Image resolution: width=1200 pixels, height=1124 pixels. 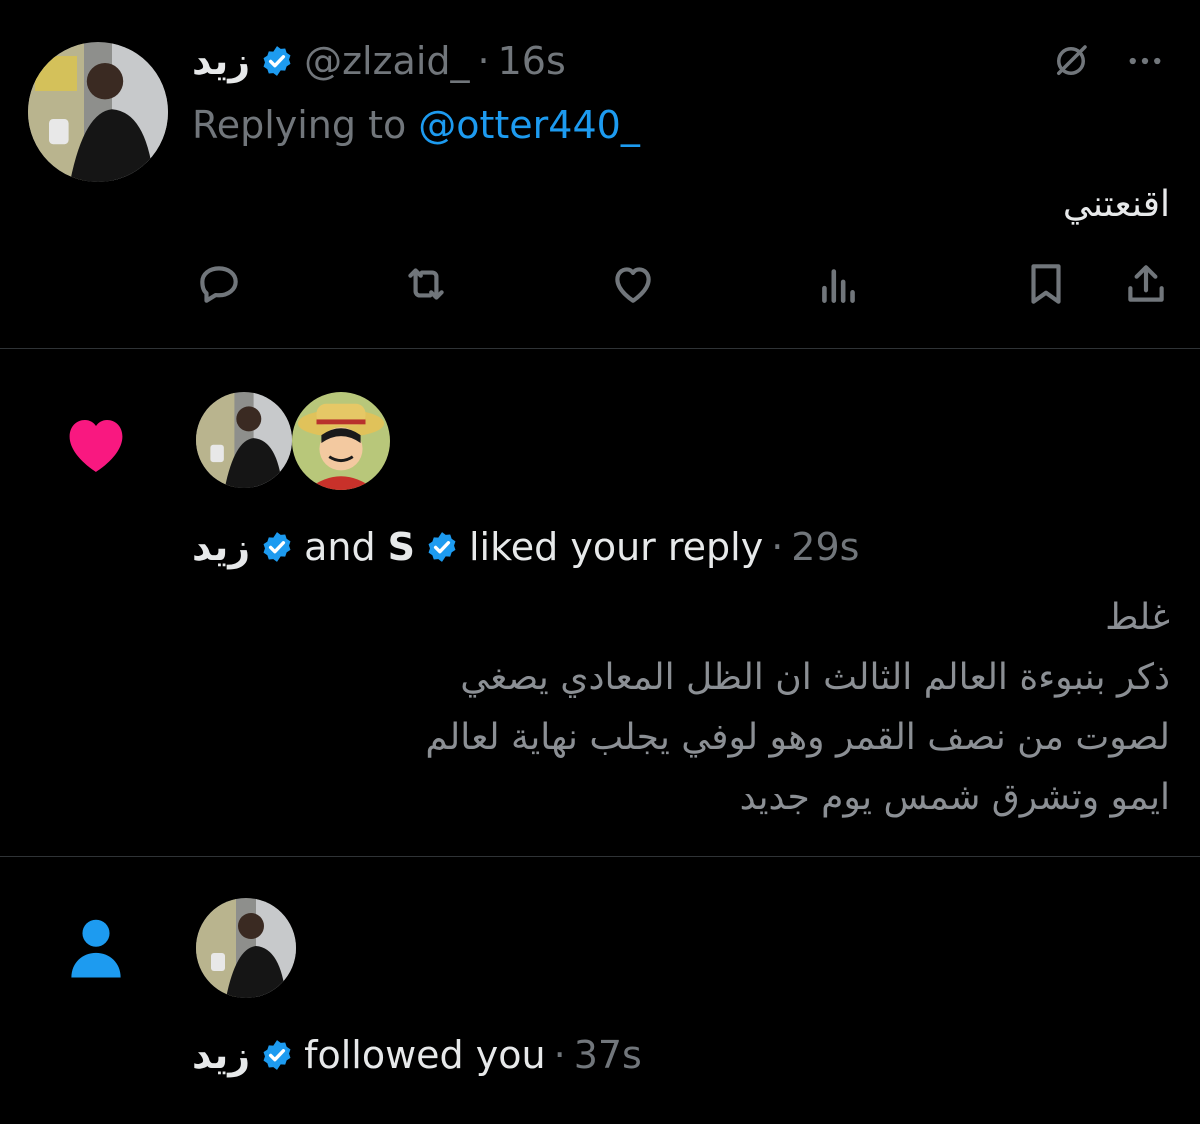 I want to click on tweet-text: اقنعتني, so click(x=1116, y=204).